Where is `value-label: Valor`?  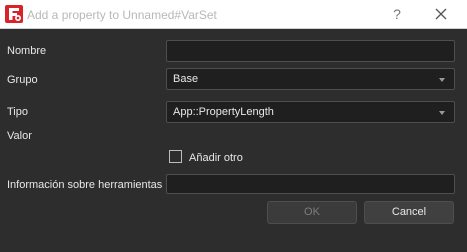
value-label: Valor is located at coordinates (19, 136).